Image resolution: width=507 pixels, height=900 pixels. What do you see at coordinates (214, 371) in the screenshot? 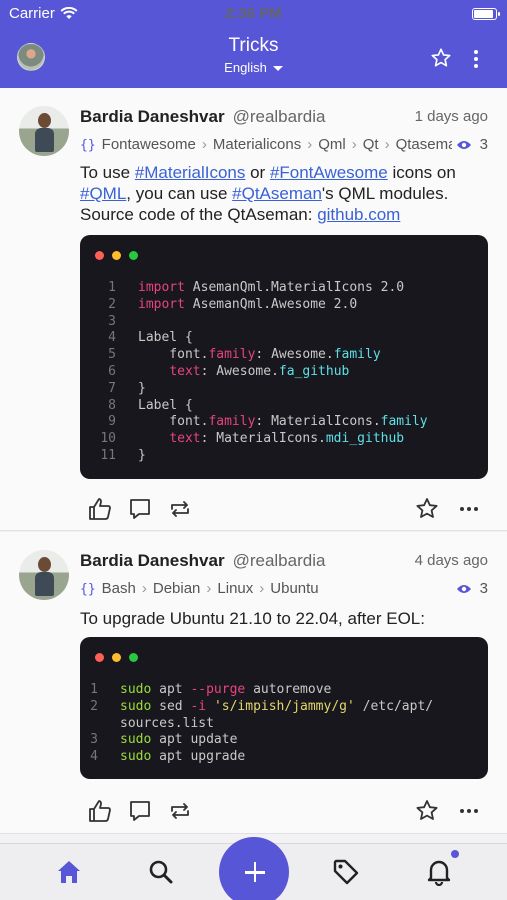
I see `code-line: 6 text: Awesome.fa_github` at bounding box center [214, 371].